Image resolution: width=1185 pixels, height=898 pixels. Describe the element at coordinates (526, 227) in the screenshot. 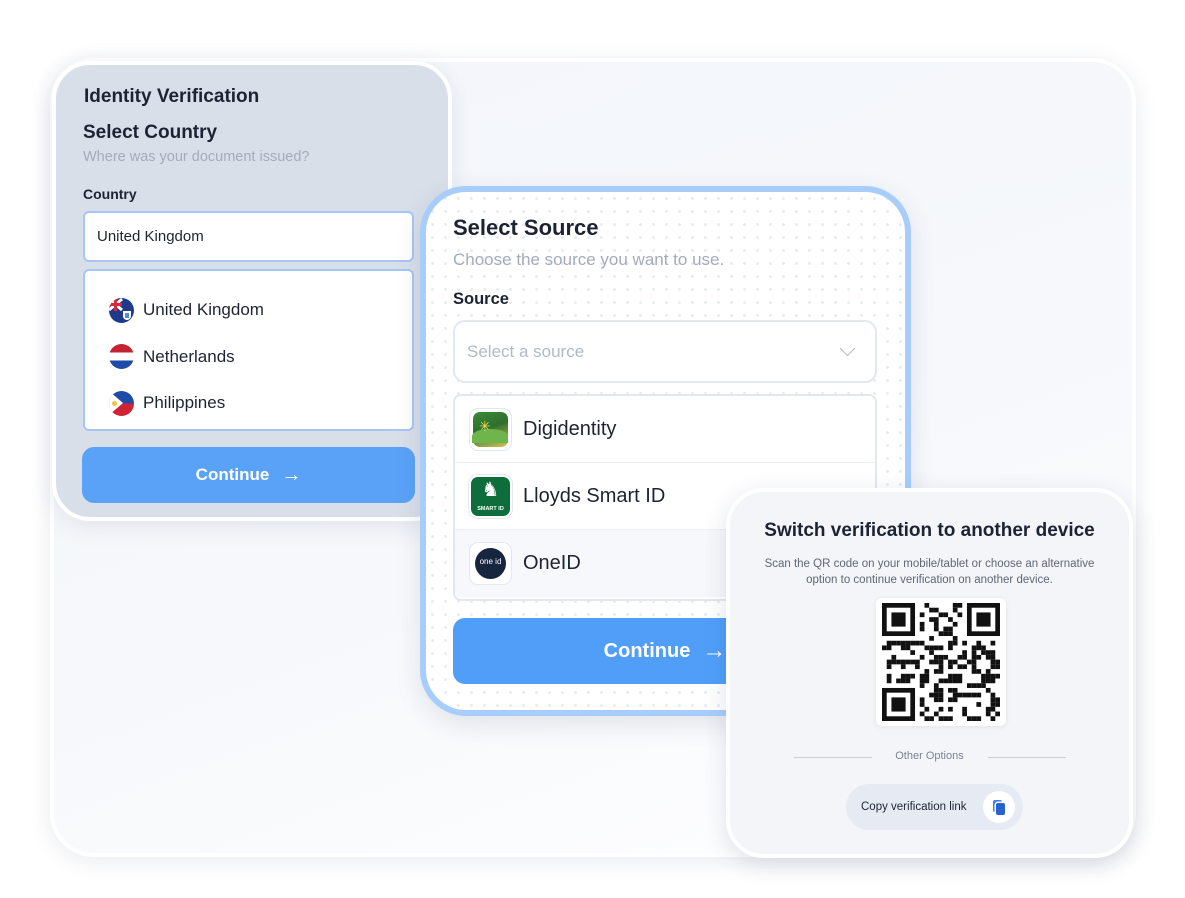

I see `source-title: Select Source` at that location.